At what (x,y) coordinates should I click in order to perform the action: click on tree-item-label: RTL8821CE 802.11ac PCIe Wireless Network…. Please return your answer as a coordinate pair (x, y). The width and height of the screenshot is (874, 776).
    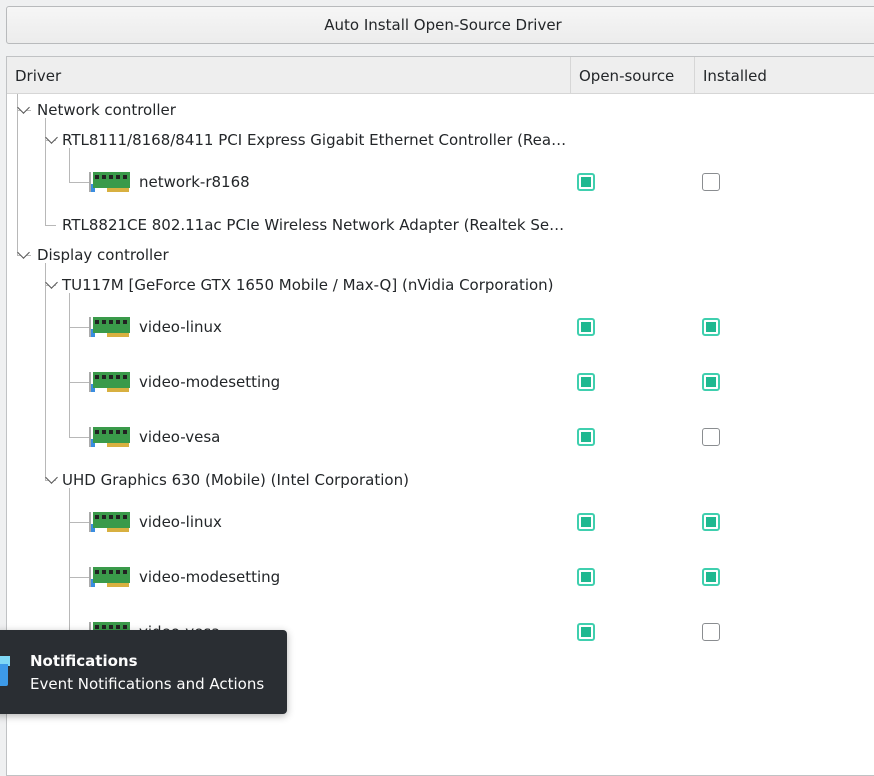
    Looking at the image, I should click on (313, 225).